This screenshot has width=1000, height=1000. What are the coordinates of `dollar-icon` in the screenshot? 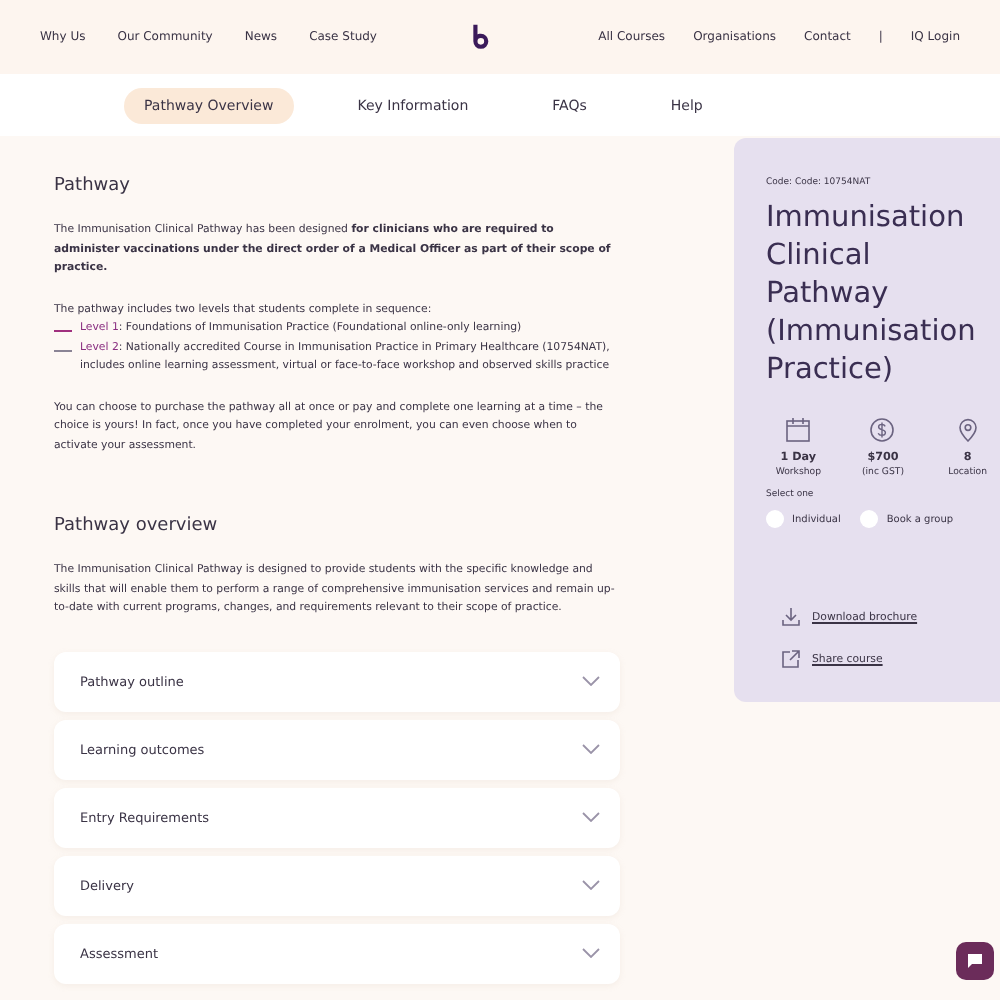 It's located at (882, 430).